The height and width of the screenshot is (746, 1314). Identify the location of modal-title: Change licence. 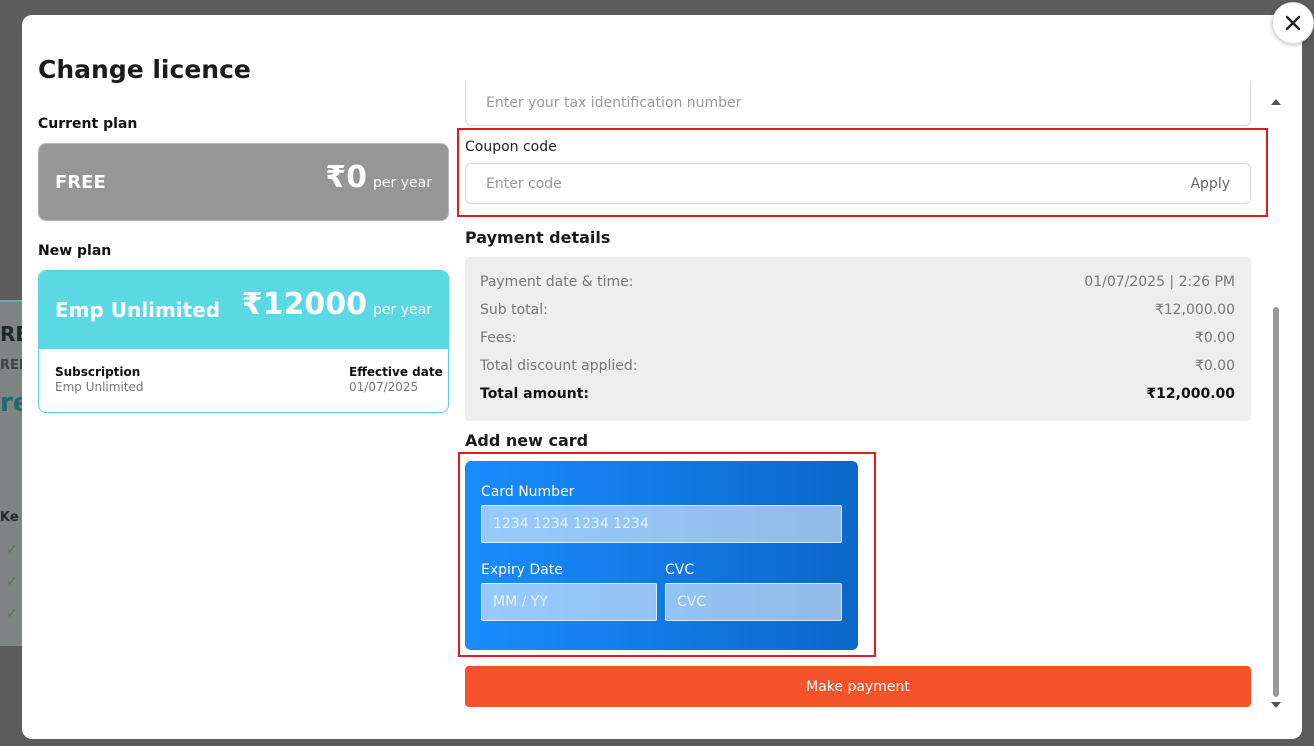
(144, 69).